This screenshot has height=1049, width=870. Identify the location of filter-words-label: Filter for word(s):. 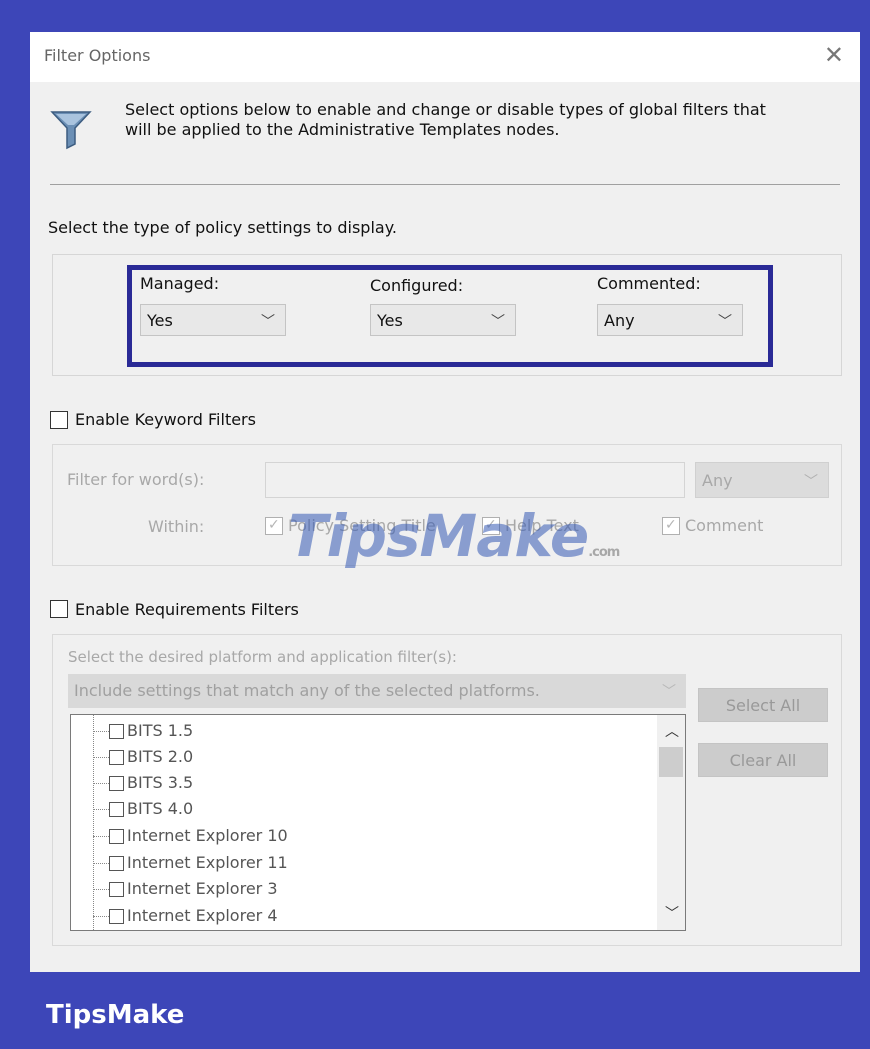
(136, 479).